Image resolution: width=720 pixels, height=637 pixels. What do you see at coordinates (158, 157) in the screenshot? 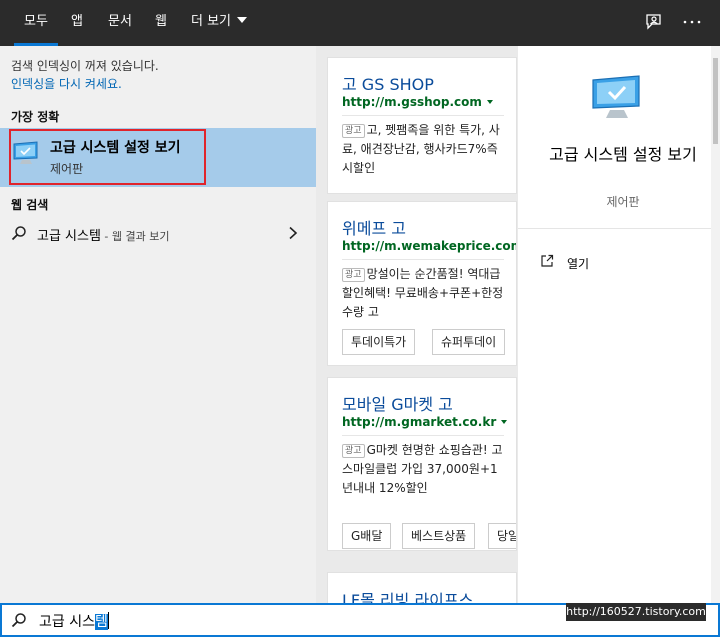
I see `best-match-item: 고급 시스템 설정 보기 제어판` at bounding box center [158, 157].